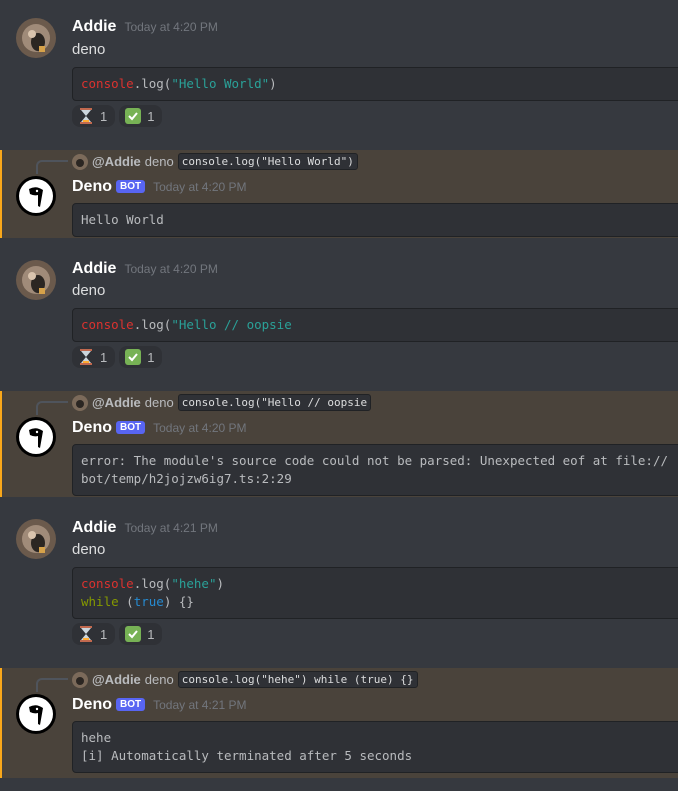  I want to click on reply-code: console.log("hehe") while (true) {}, so click(297, 679).